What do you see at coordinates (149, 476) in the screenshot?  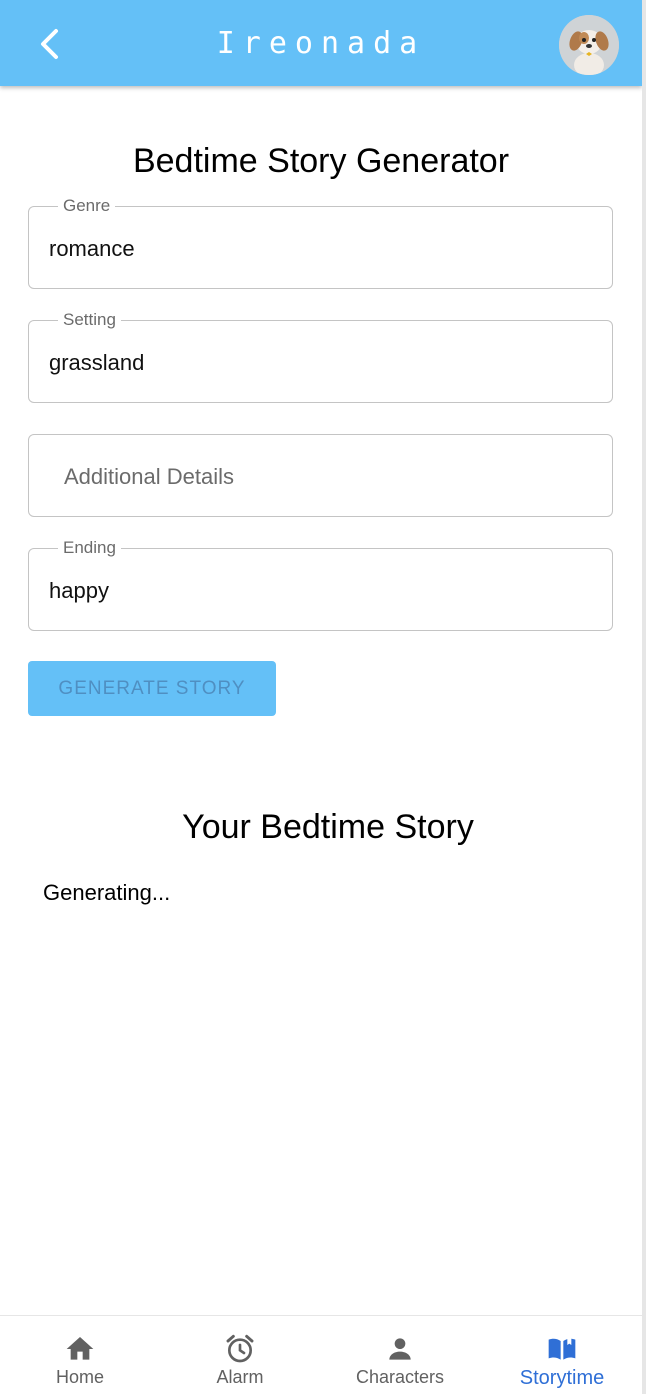 I see `additional-details-placeholder: Additional Details` at bounding box center [149, 476].